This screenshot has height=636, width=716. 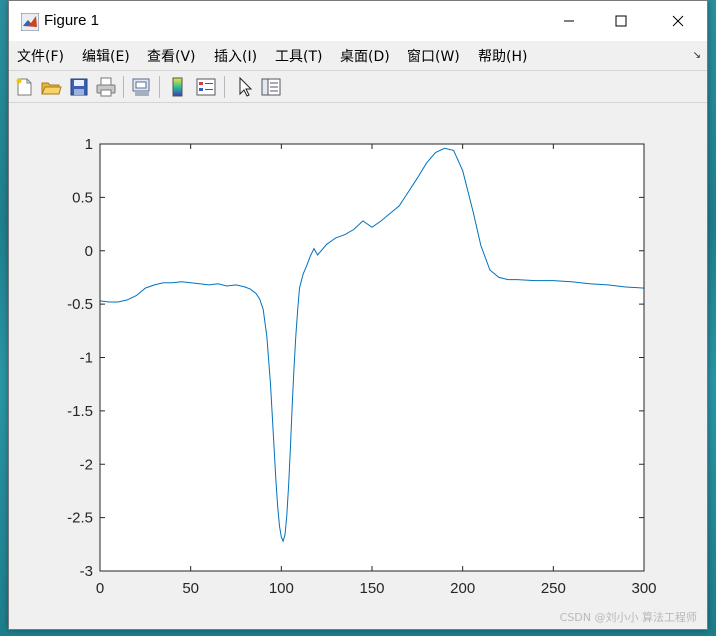 What do you see at coordinates (80, 411) in the screenshot?
I see `y-tick-label: -1.5` at bounding box center [80, 411].